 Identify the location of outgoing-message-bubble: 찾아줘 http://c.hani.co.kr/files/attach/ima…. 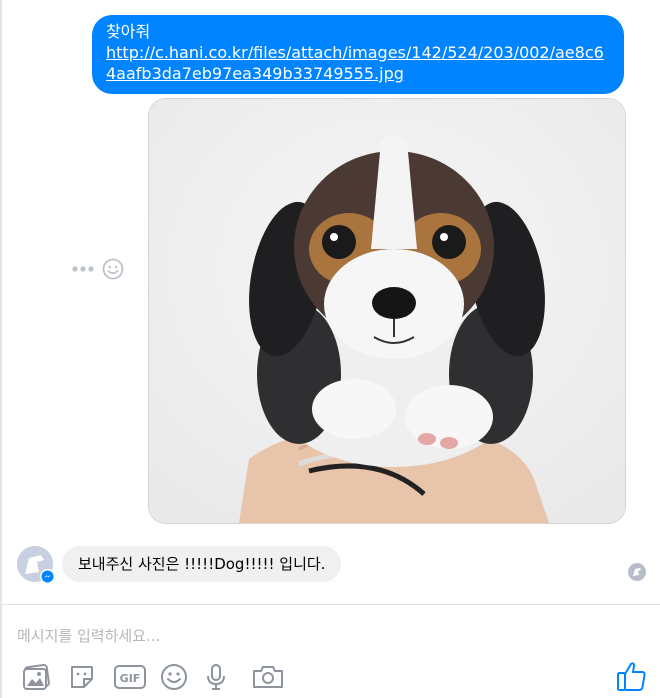
(358, 54).